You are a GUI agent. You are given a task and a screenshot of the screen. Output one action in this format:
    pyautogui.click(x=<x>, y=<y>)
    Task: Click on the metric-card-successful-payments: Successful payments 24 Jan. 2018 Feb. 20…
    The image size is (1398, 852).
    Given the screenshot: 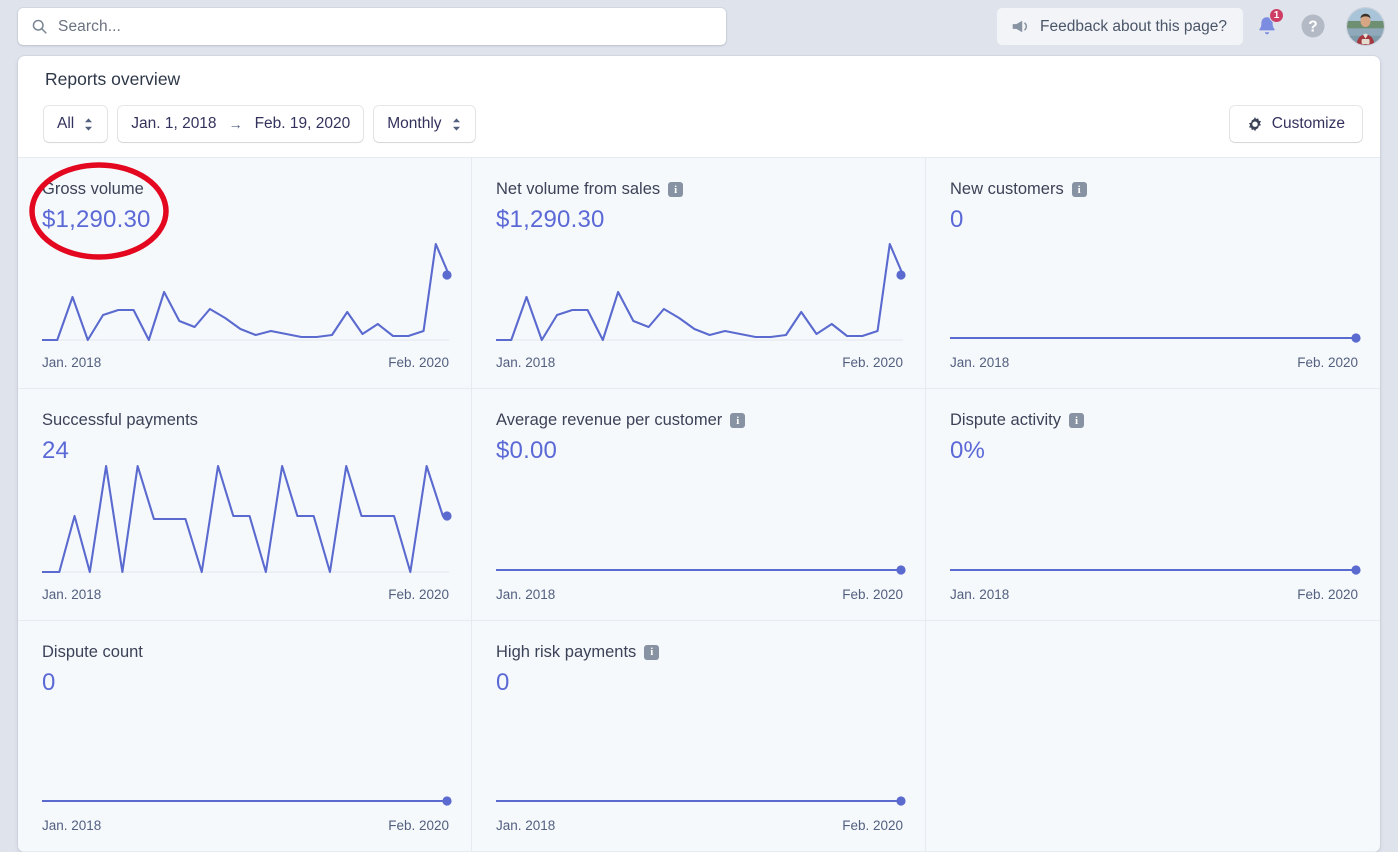 What is the action you would take?
    pyautogui.click(x=245, y=505)
    